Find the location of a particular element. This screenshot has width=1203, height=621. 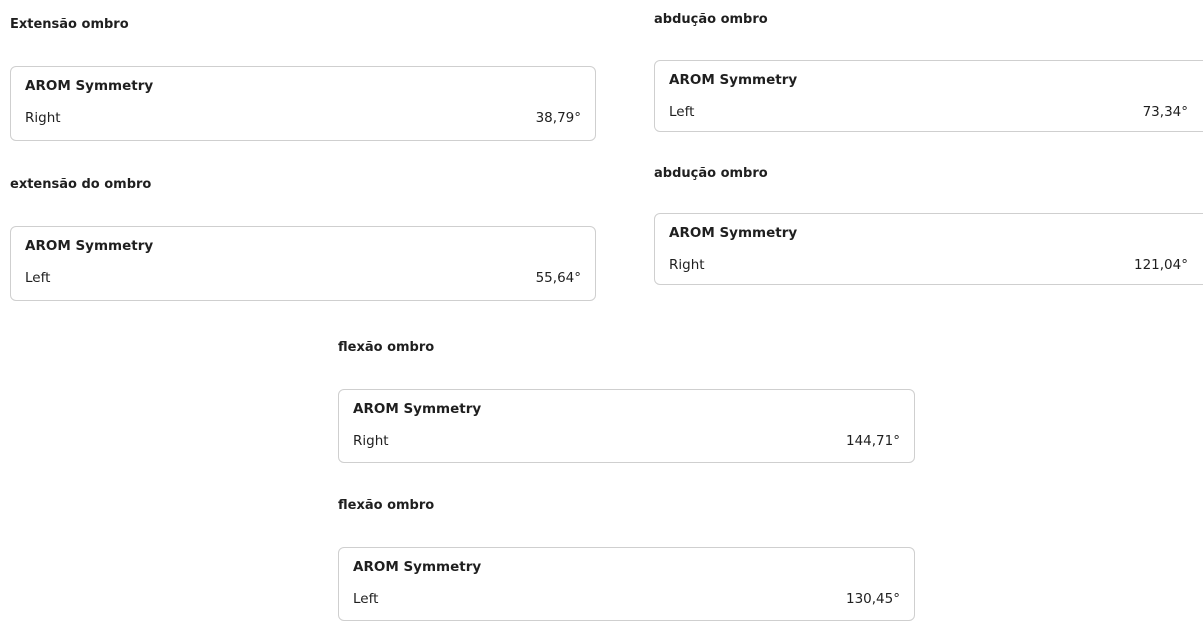

arom-symmetry-card: AROM Symmetry Right 144,71° is located at coordinates (626, 426).